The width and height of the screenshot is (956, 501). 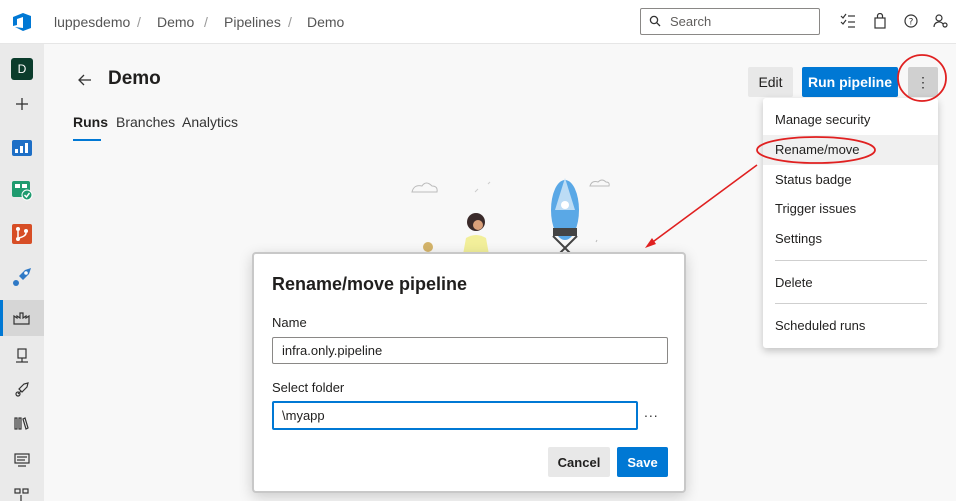 I want to click on menu-item-status-badge: Status badge, so click(x=850, y=180).